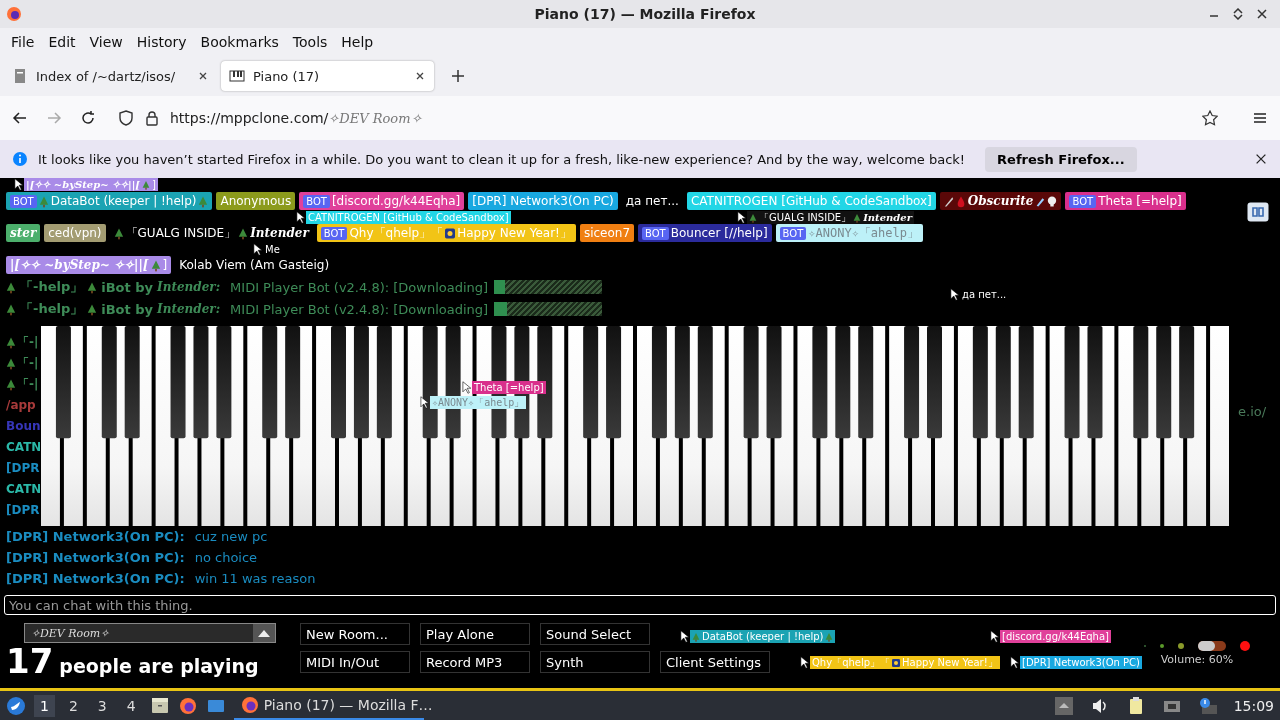 This screenshot has height=720, width=1280. Describe the element at coordinates (21, 405) in the screenshot. I see `chat-name: /app` at that location.